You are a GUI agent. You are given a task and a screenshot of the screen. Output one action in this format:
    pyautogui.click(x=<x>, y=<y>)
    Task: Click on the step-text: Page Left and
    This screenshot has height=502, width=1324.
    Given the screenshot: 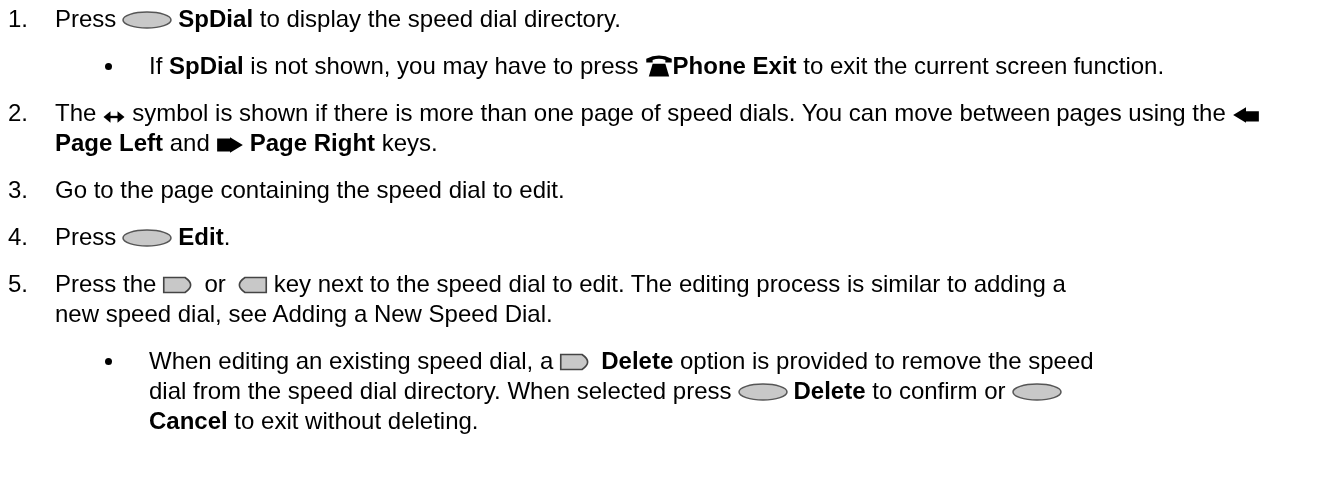 What is the action you would take?
    pyautogui.click(x=132, y=143)
    